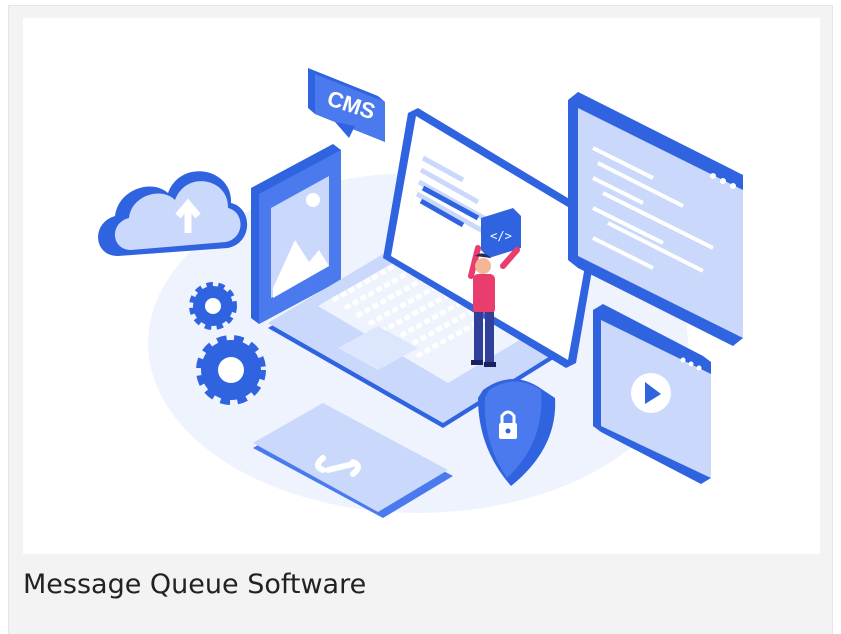 Image resolution: width=841 pixels, height=634 pixels. What do you see at coordinates (194, 585) in the screenshot?
I see `card-caption: Message Queue Software` at bounding box center [194, 585].